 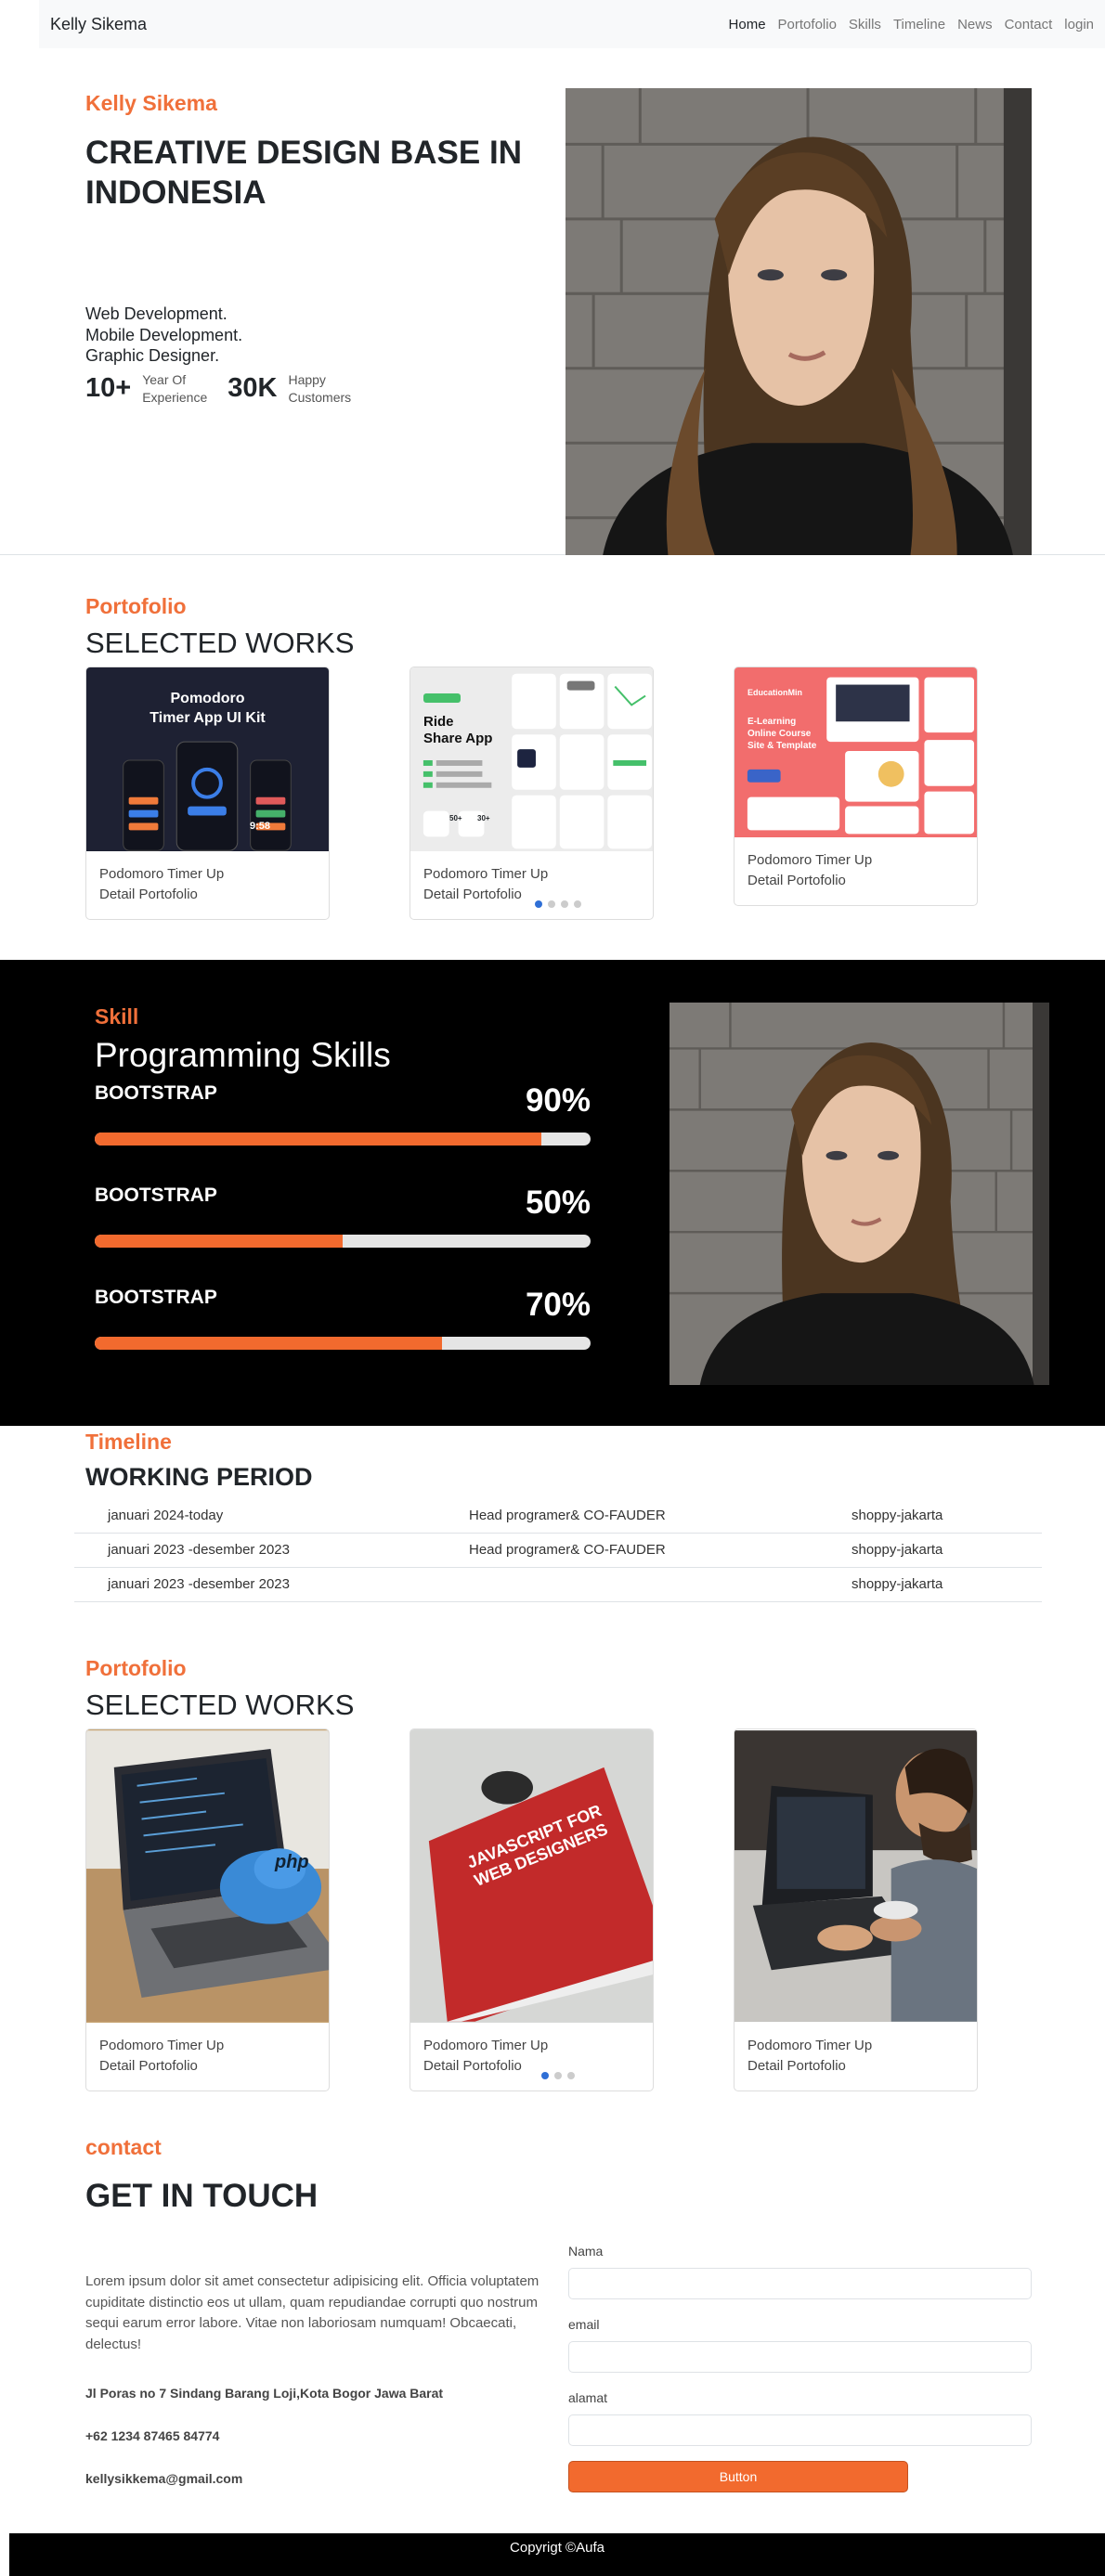 What do you see at coordinates (152, 2435) in the screenshot?
I see `contact-phone: +62 1234 87465 84774` at bounding box center [152, 2435].